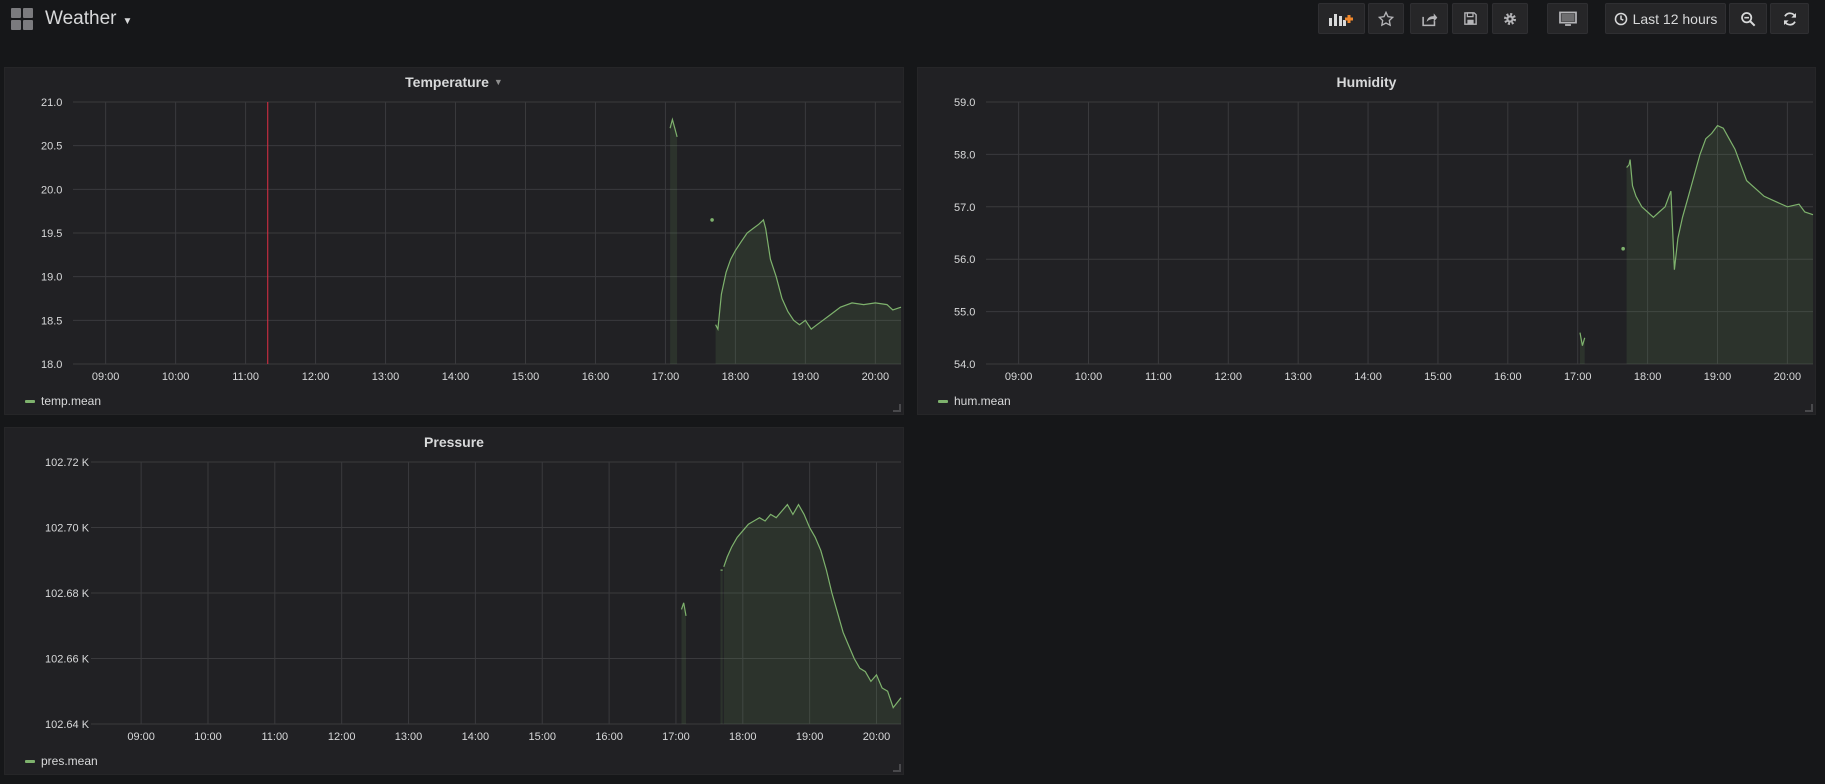 This screenshot has height=784, width=1825. Describe the element at coordinates (51, 103) in the screenshot. I see `y-tick-label: 21.0` at that location.